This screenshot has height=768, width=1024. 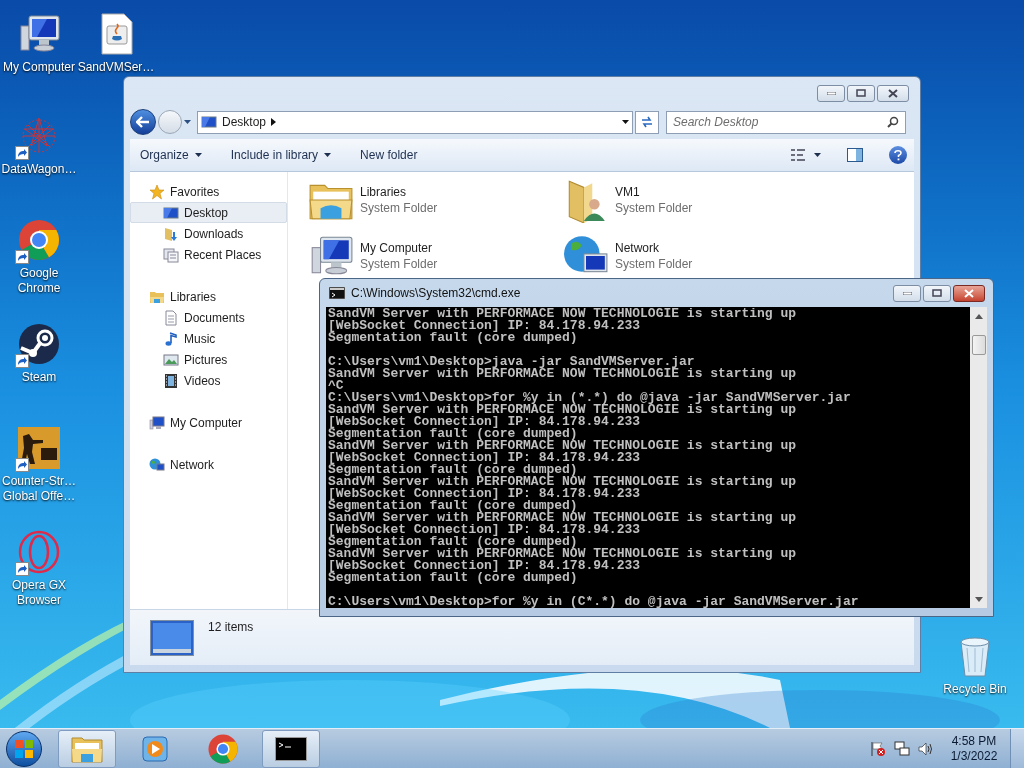 I want to click on breadcrumb: Desktop, so click(x=244, y=122).